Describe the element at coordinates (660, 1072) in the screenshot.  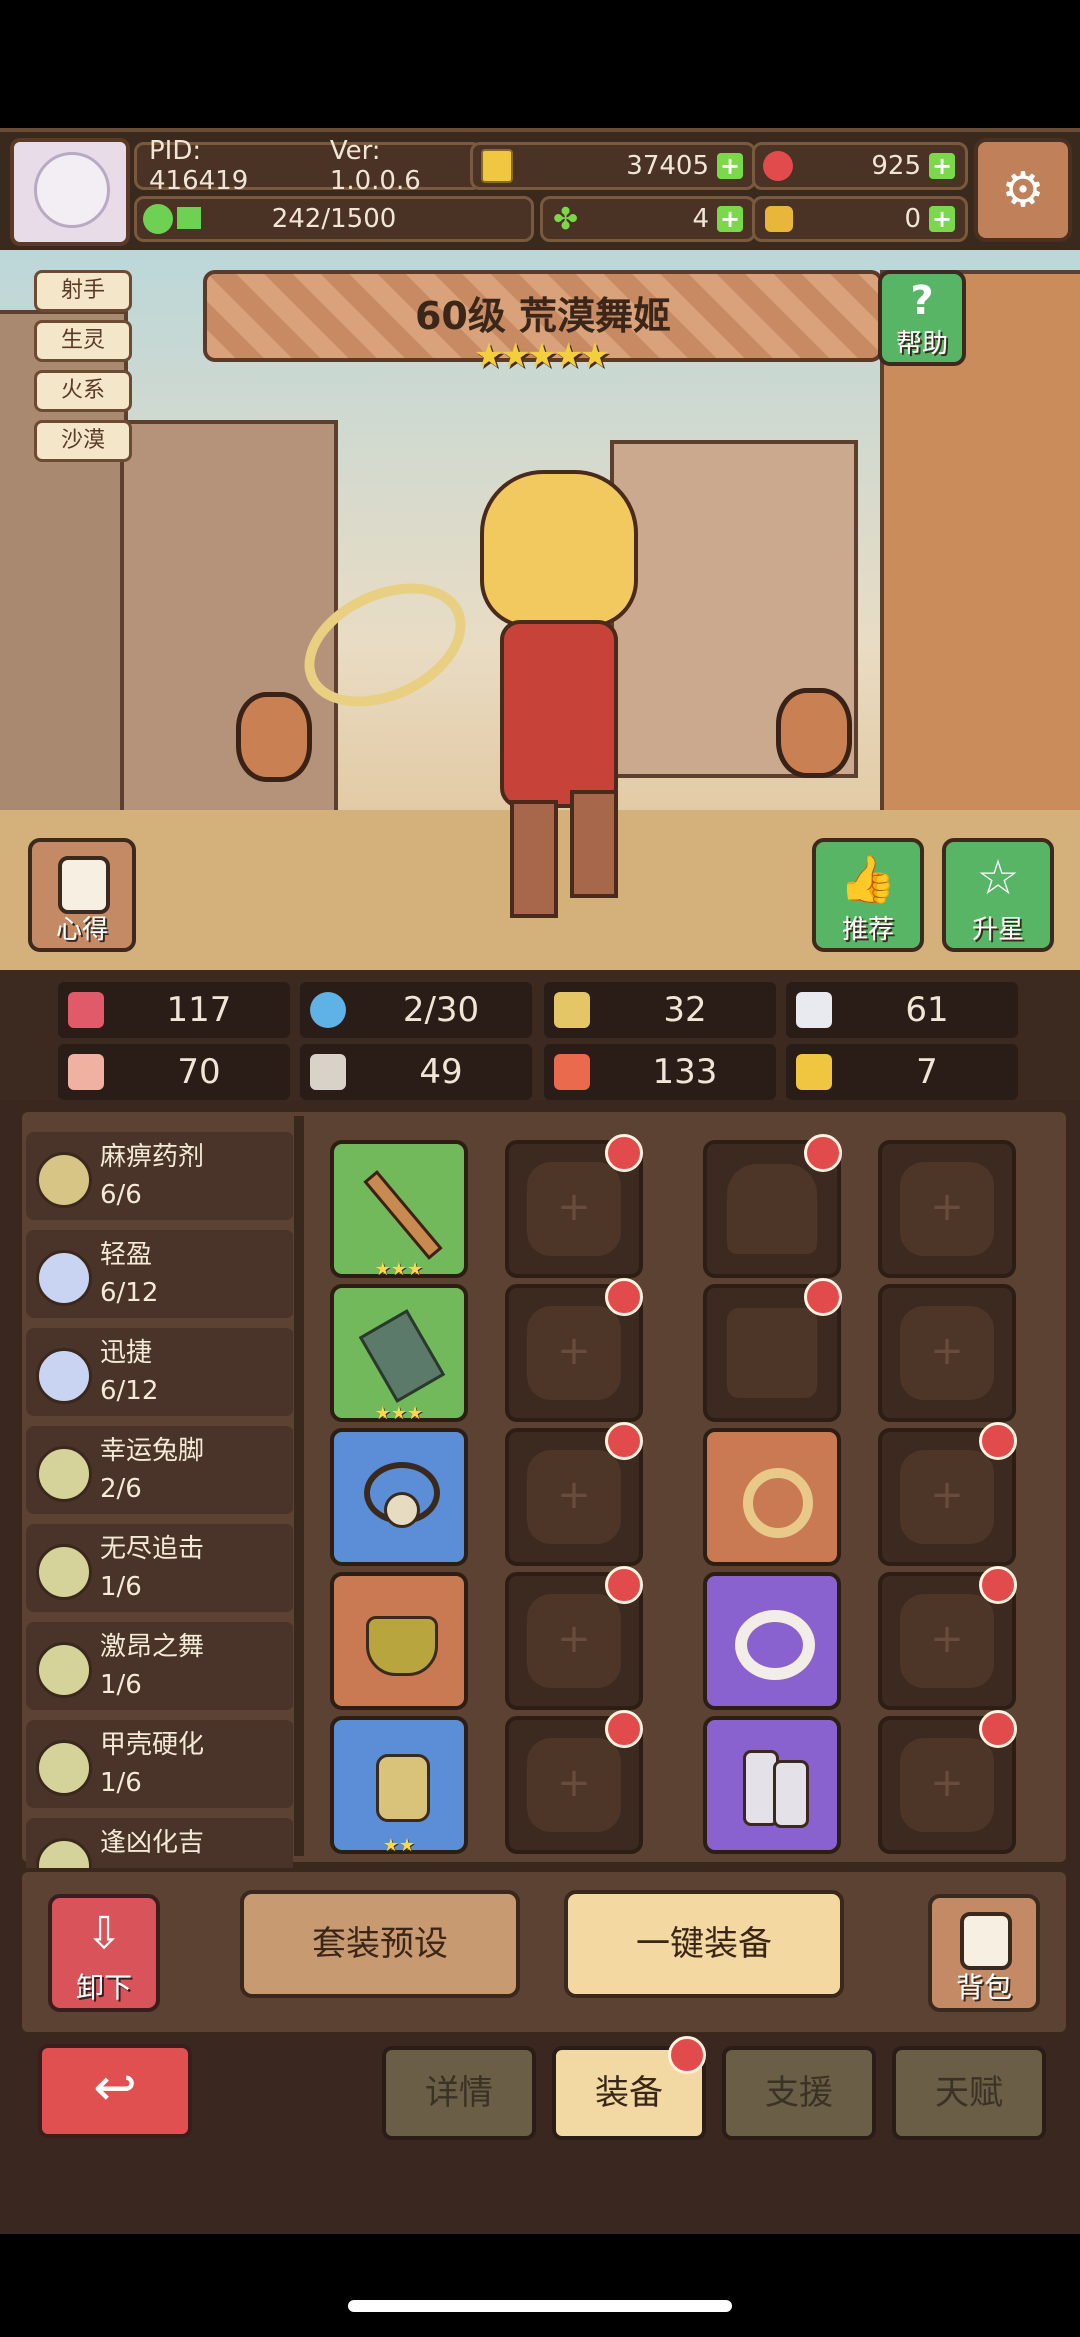
I see `stat-speed: 133` at that location.